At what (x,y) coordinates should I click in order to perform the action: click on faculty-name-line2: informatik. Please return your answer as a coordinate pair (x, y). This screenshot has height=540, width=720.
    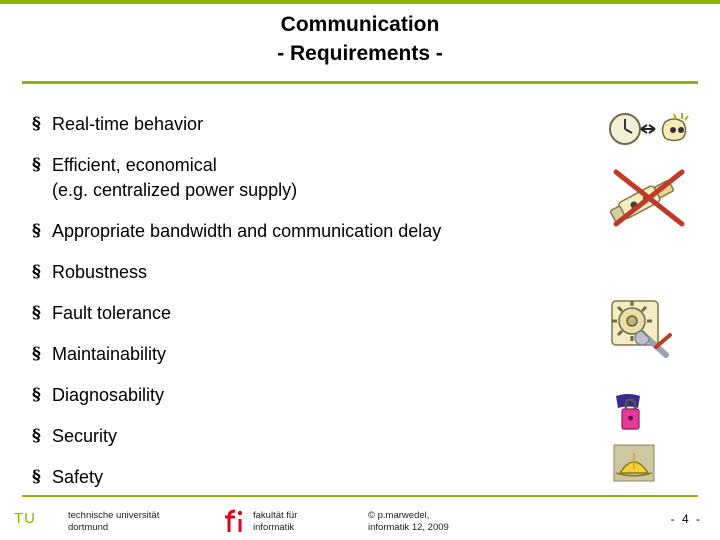
    Looking at the image, I should click on (274, 527).